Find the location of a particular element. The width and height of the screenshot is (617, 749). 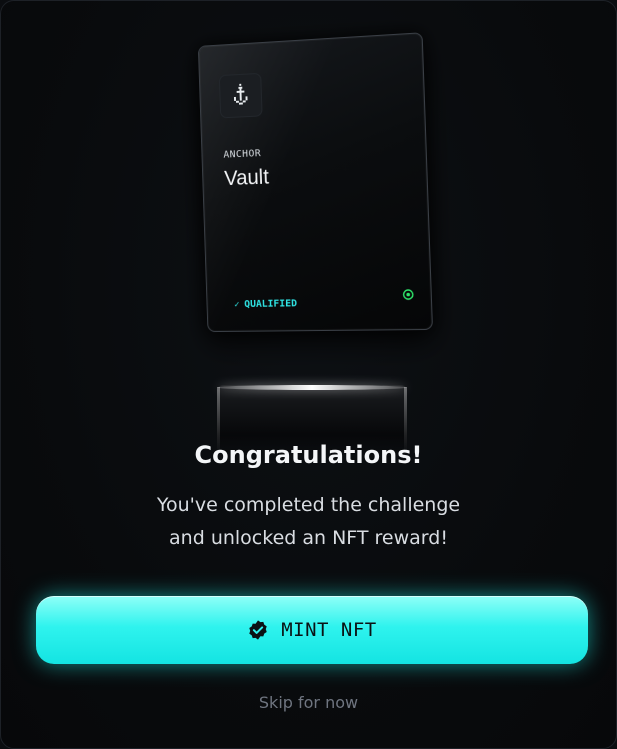

card-title: Vault is located at coordinates (246, 178).